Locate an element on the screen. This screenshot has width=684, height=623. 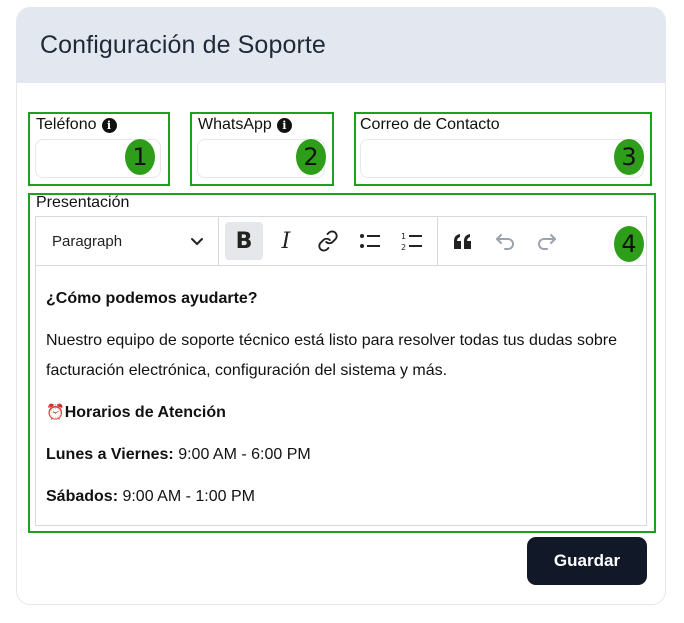
italic-icon: I is located at coordinates (286, 241).